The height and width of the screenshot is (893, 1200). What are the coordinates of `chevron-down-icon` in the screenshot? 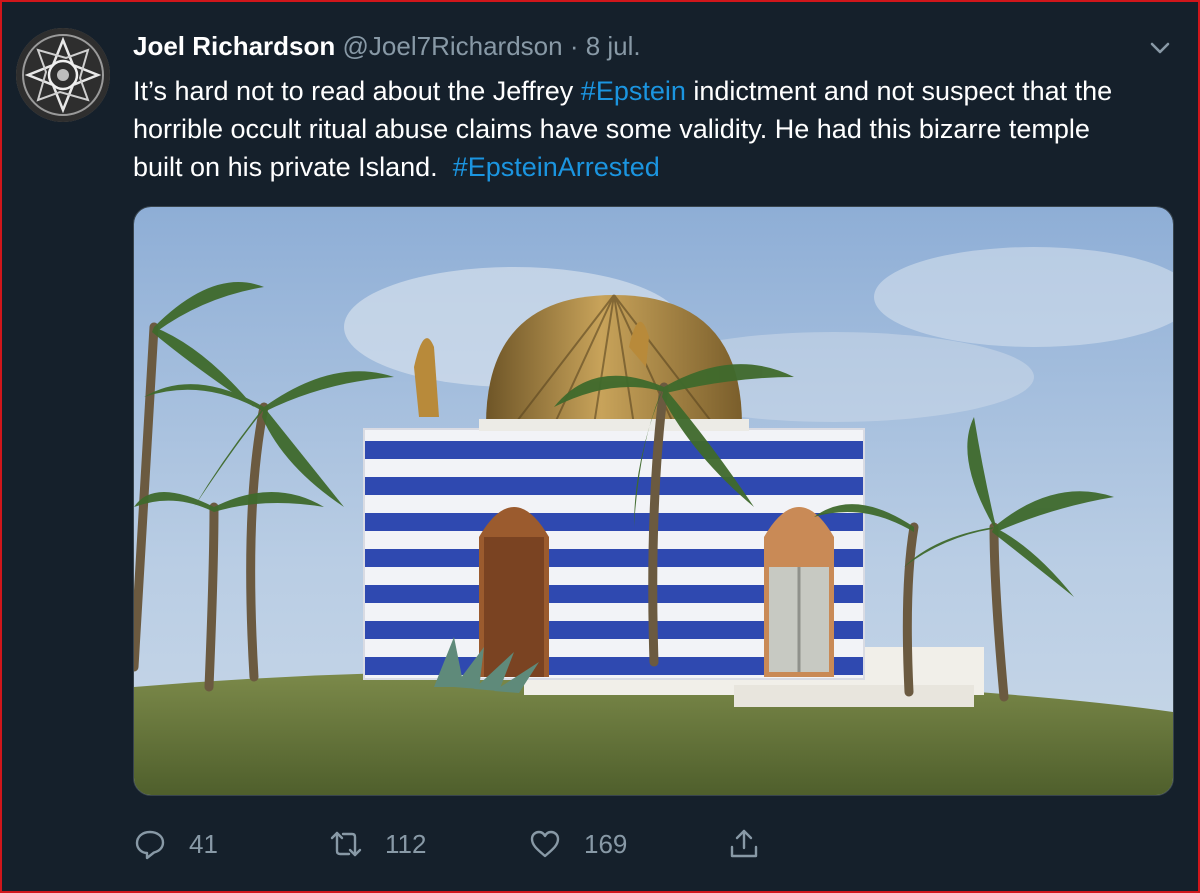 It's located at (1160, 48).